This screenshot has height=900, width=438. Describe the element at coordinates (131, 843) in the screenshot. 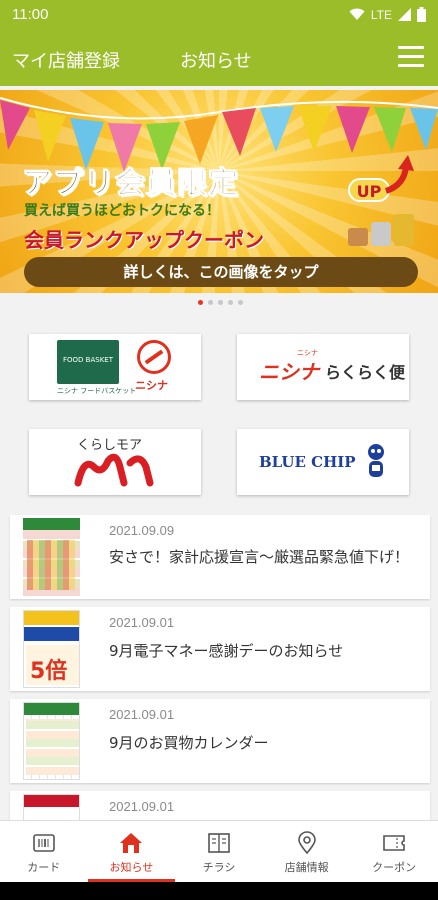

I see `home-icon` at that location.